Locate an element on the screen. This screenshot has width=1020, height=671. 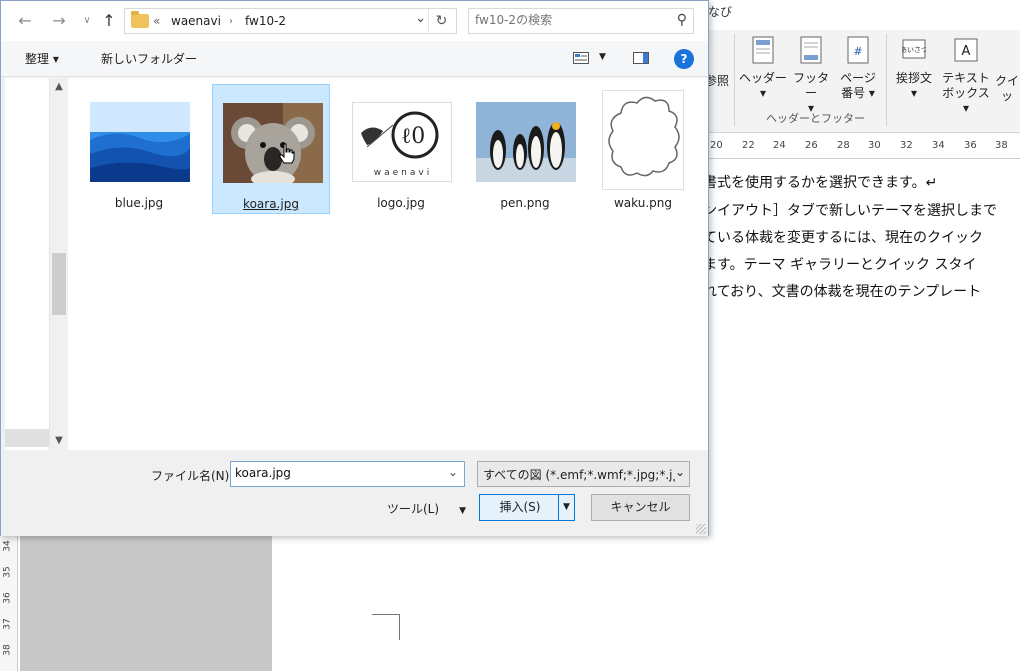
ribbon-textbox-button: A テキスト ボックス ▾ is located at coordinates (966, 75).